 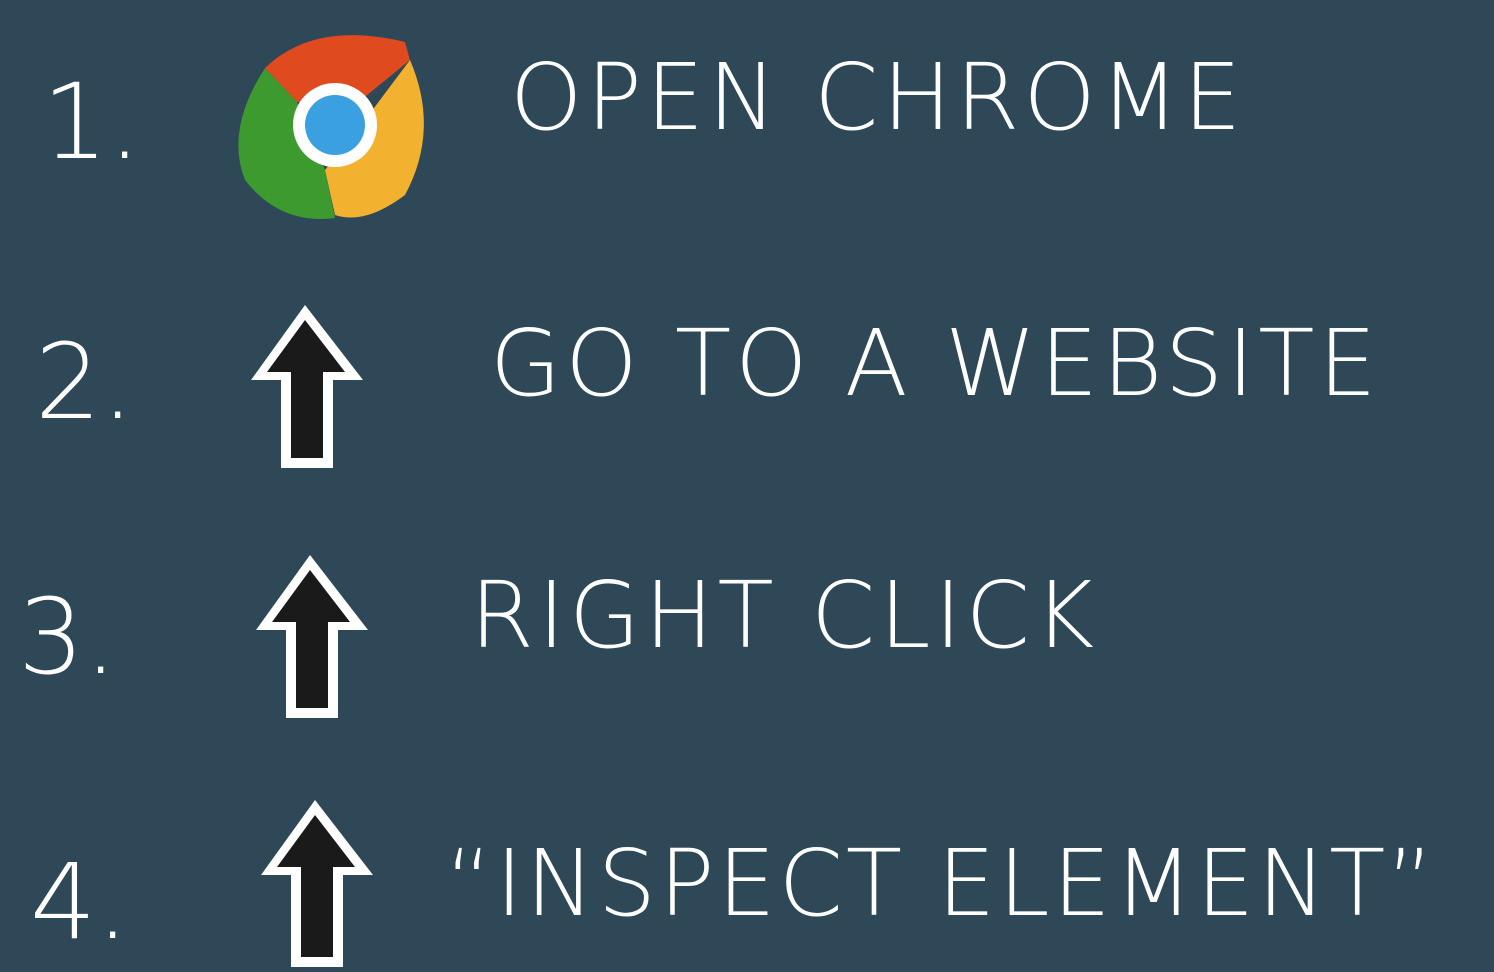 What do you see at coordinates (85, 382) in the screenshot?
I see `step-2-number: 2.` at bounding box center [85, 382].